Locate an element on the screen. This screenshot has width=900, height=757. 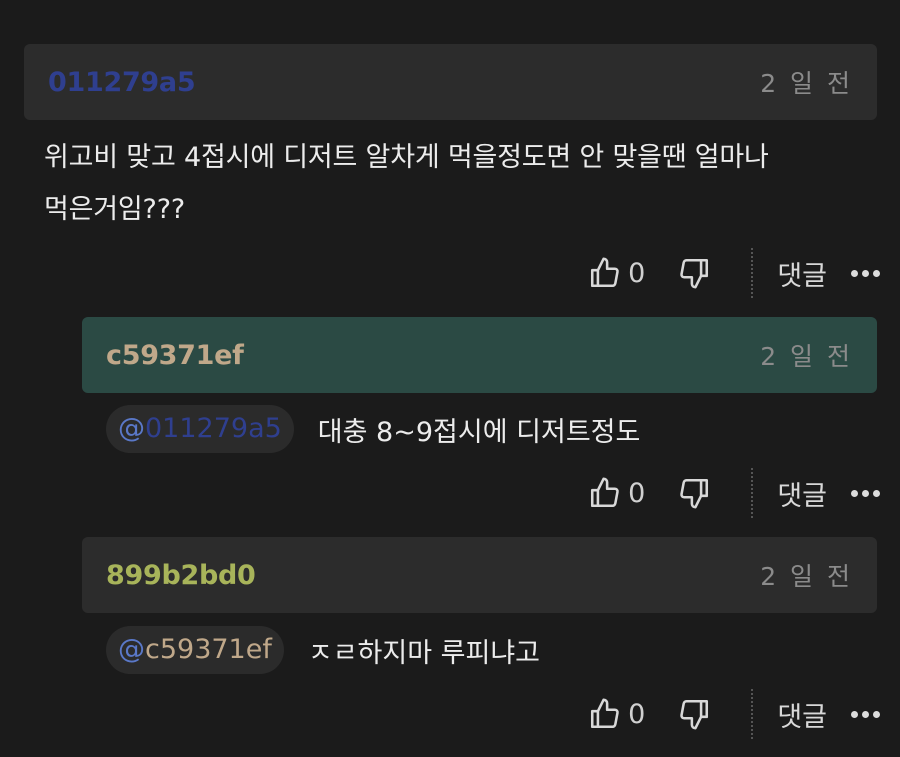
reply-row: @c59371ef ㅈㄹ하지마 루피냐고 is located at coordinates (323, 650).